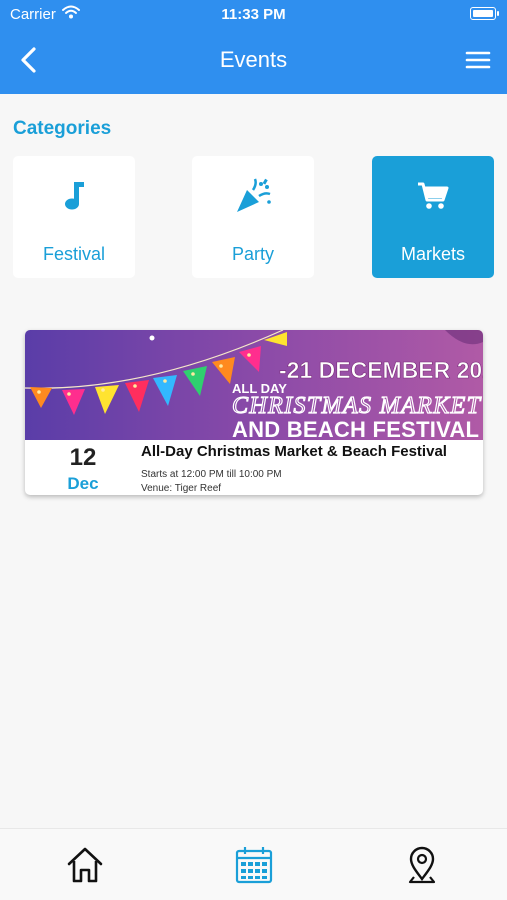 This screenshot has width=507, height=900. I want to click on category-label: Markets, so click(432, 254).